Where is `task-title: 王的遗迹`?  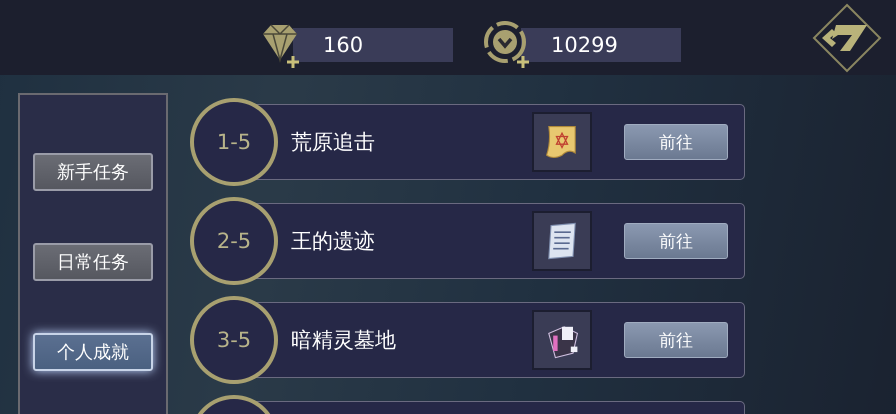
task-title: 王的遗迹 is located at coordinates (333, 241).